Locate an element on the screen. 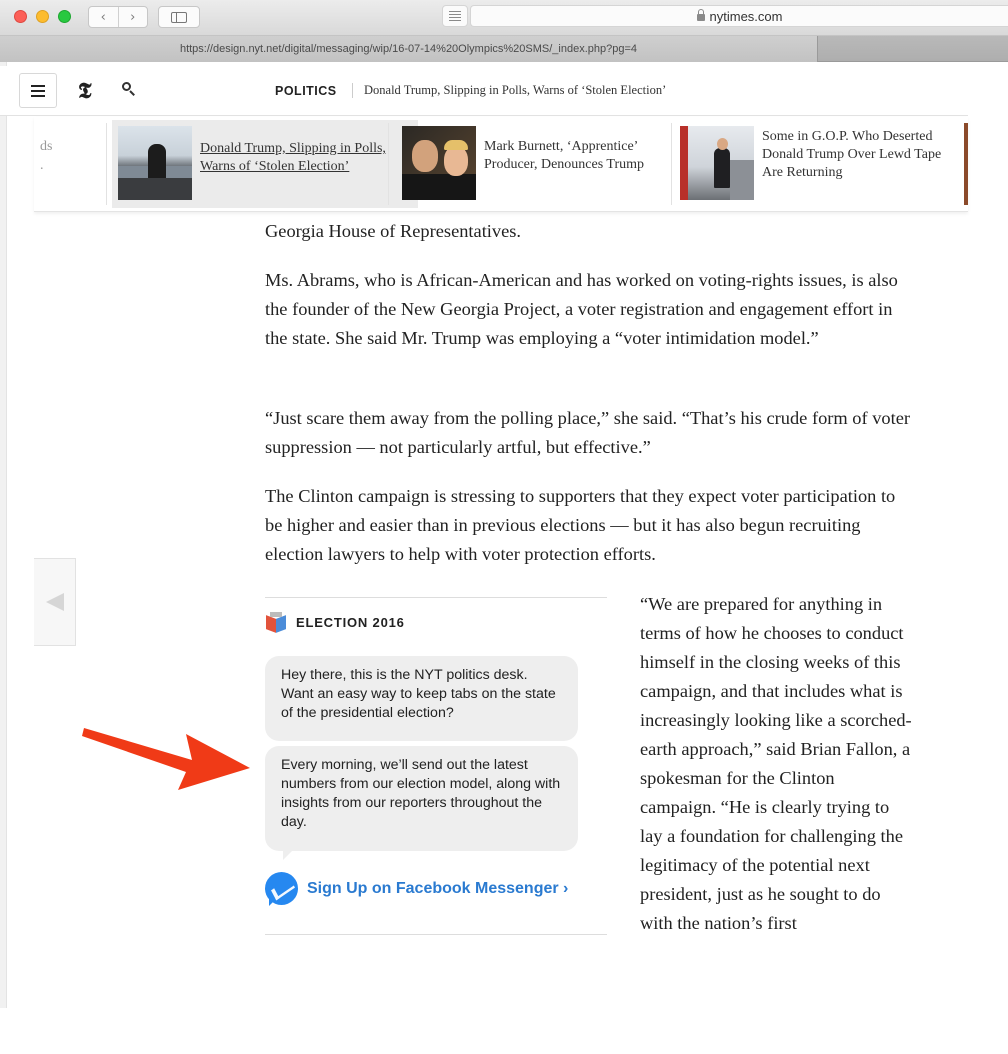  annotation-arrow-icon is located at coordinates (166, 759).